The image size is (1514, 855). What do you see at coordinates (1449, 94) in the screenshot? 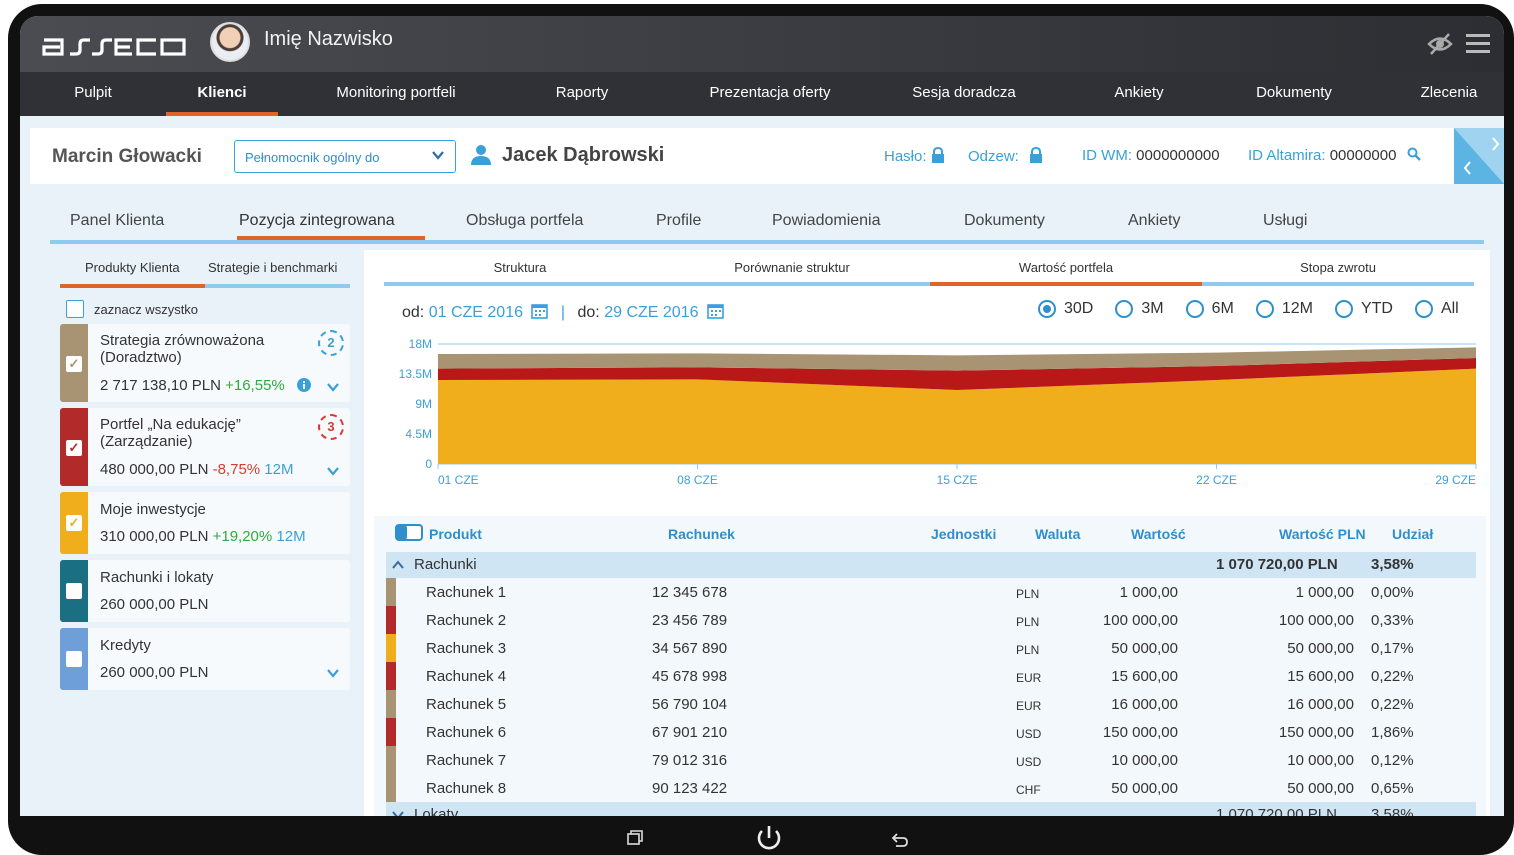
I see `nav-item-zlecenia: Zlecenia` at bounding box center [1449, 94].